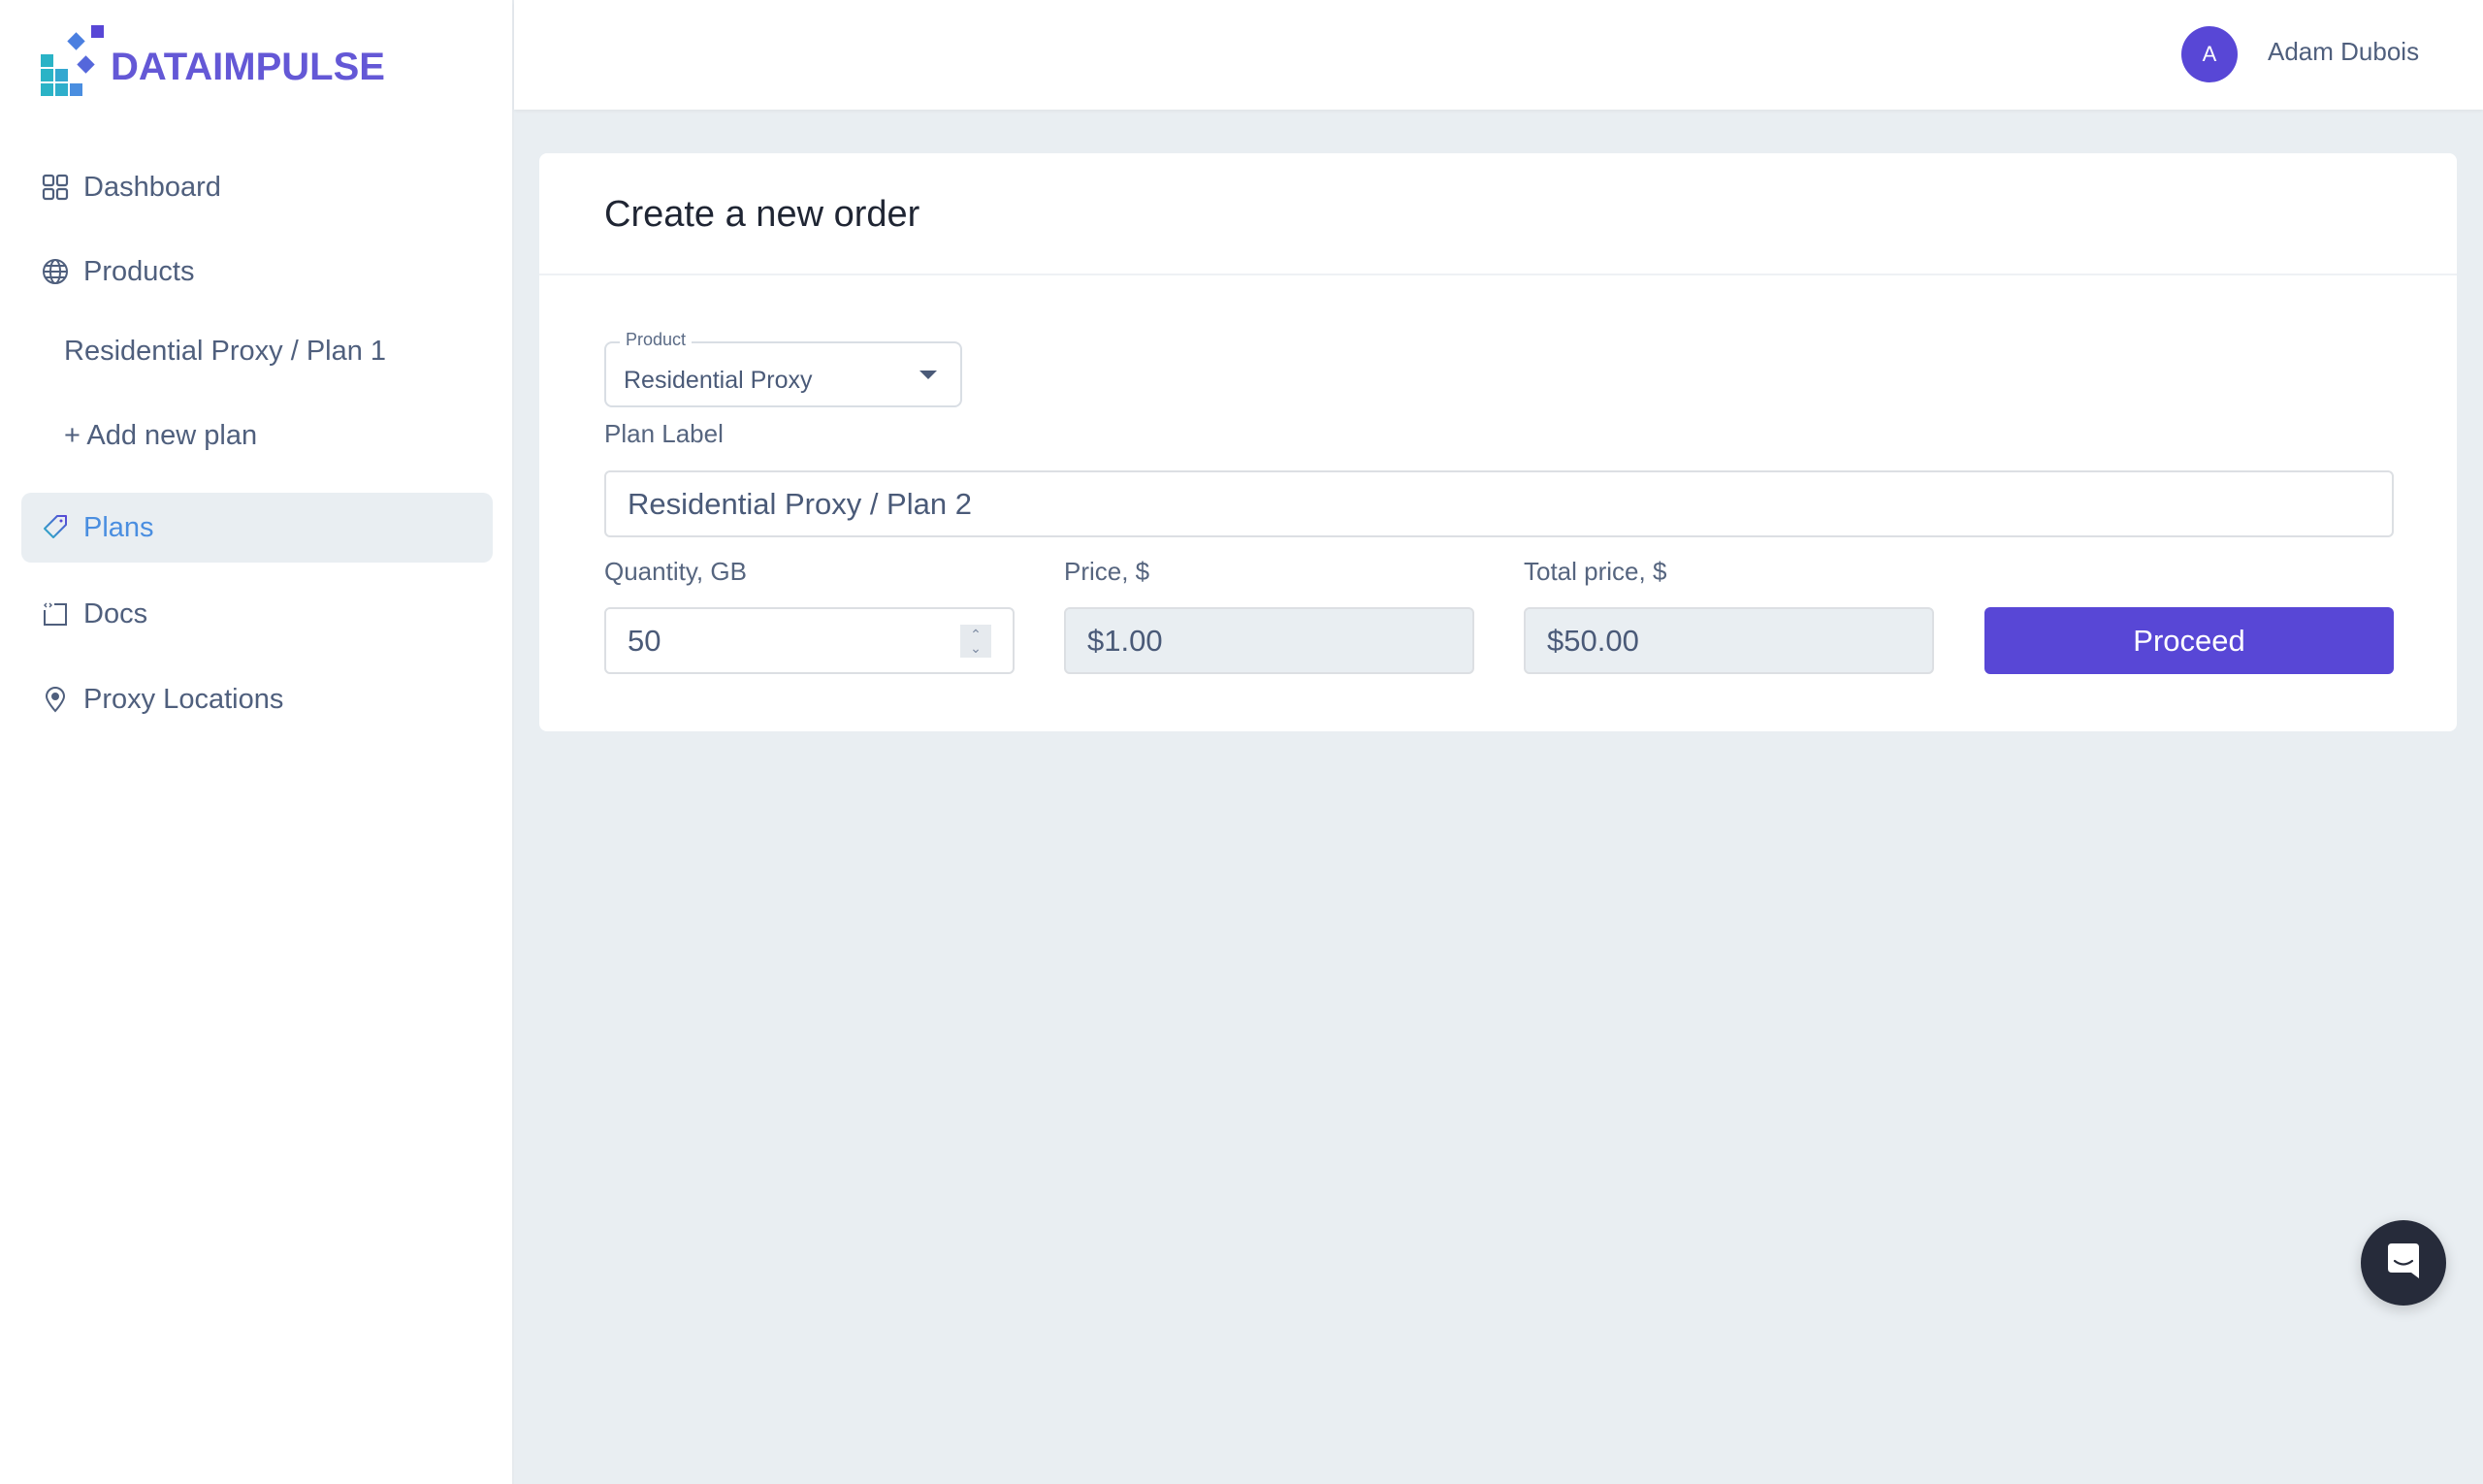 The width and height of the screenshot is (2483, 1484). Describe the element at coordinates (1269, 640) in the screenshot. I see `price-field: $1.00` at that location.